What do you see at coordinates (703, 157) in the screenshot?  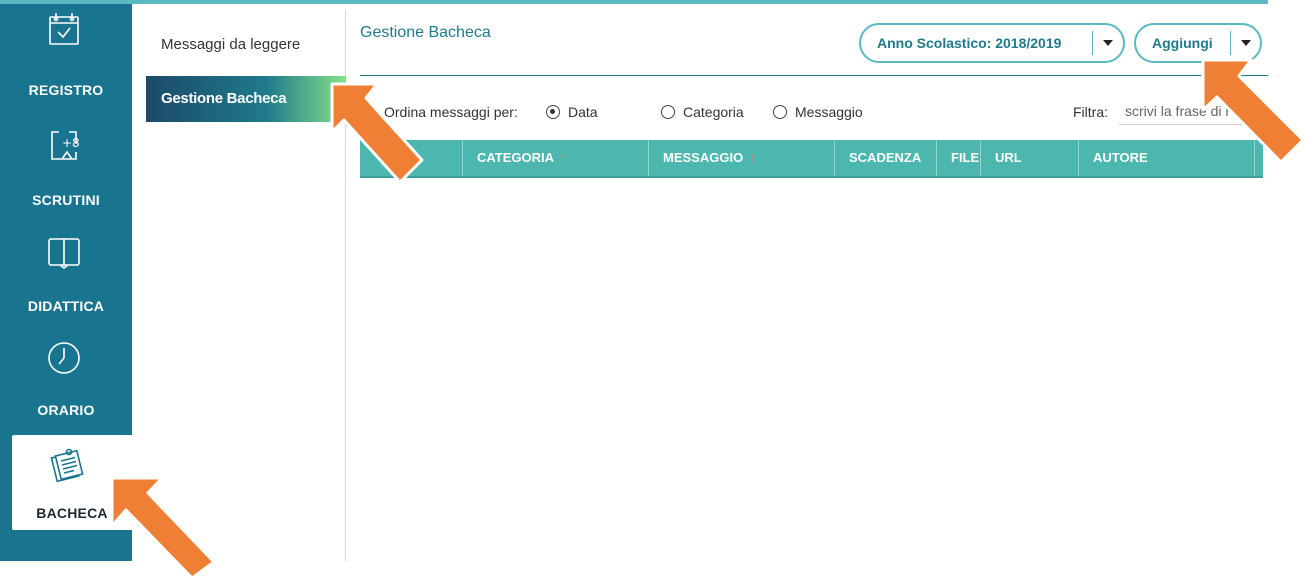 I see `column-label: MESSAGGIO` at bounding box center [703, 157].